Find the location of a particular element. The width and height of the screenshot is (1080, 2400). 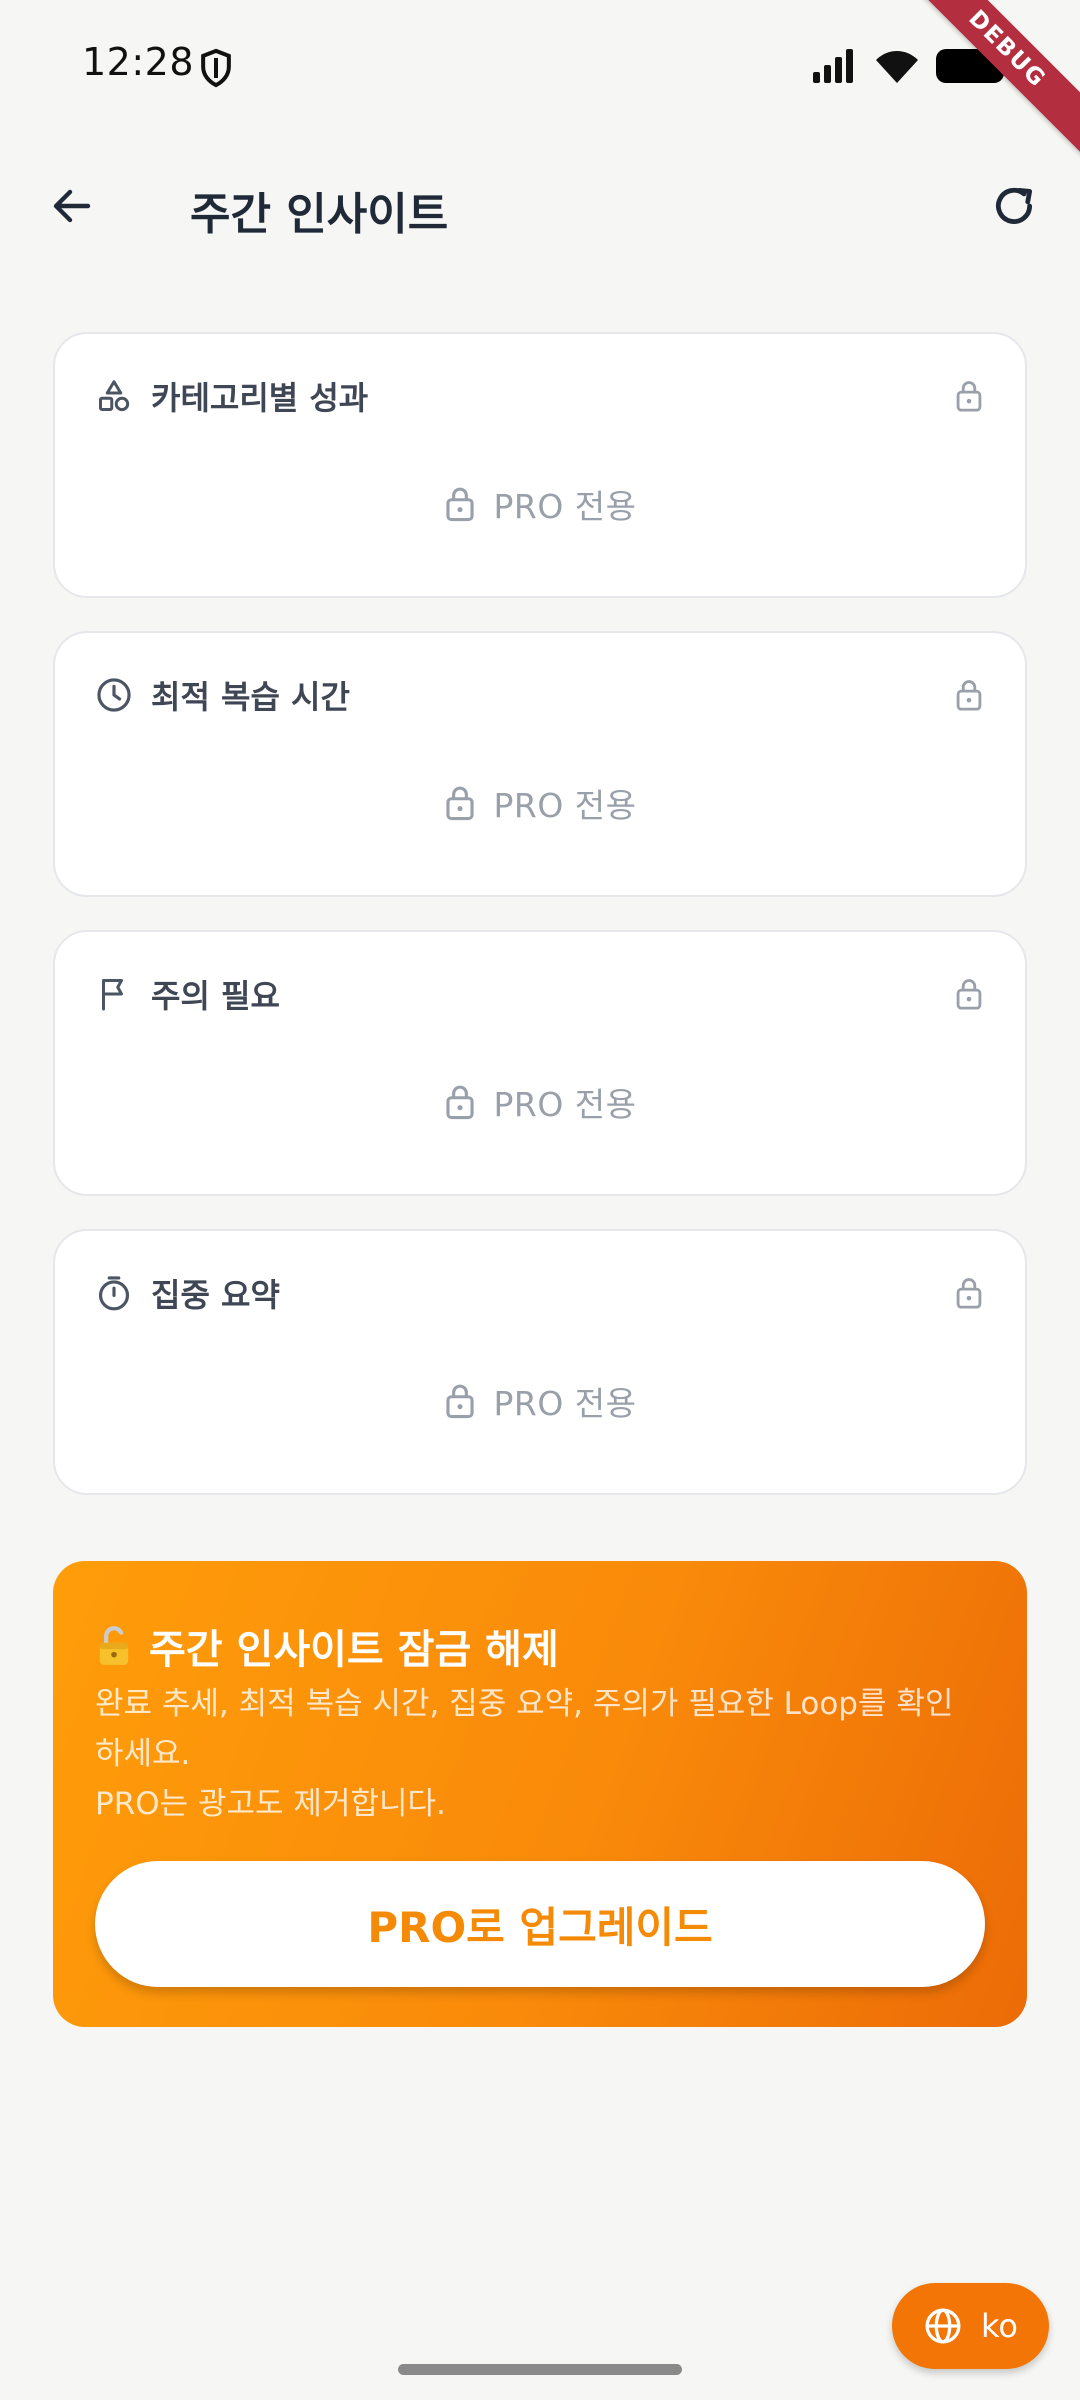

timer-icon is located at coordinates (114, 1293).